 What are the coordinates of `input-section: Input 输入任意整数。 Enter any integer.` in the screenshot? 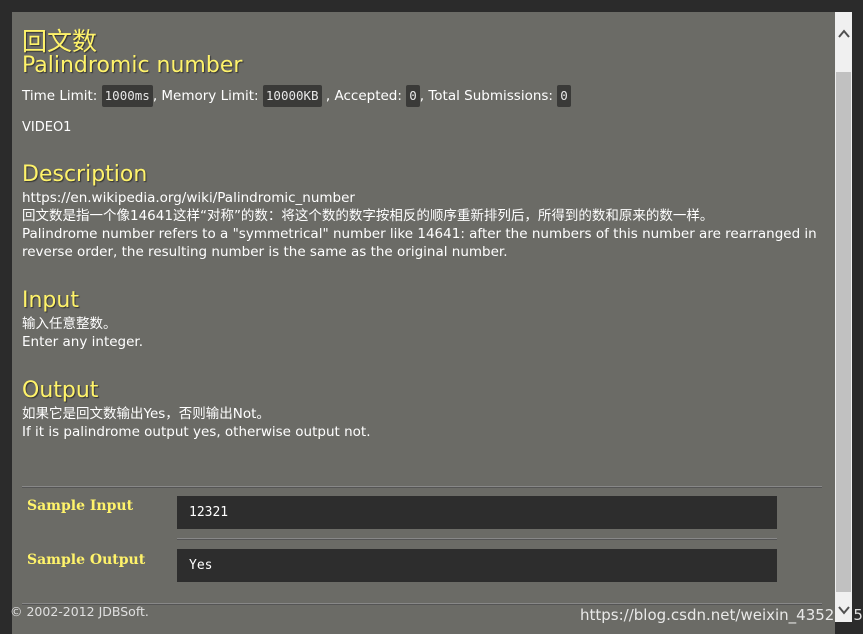 It's located at (428, 319).